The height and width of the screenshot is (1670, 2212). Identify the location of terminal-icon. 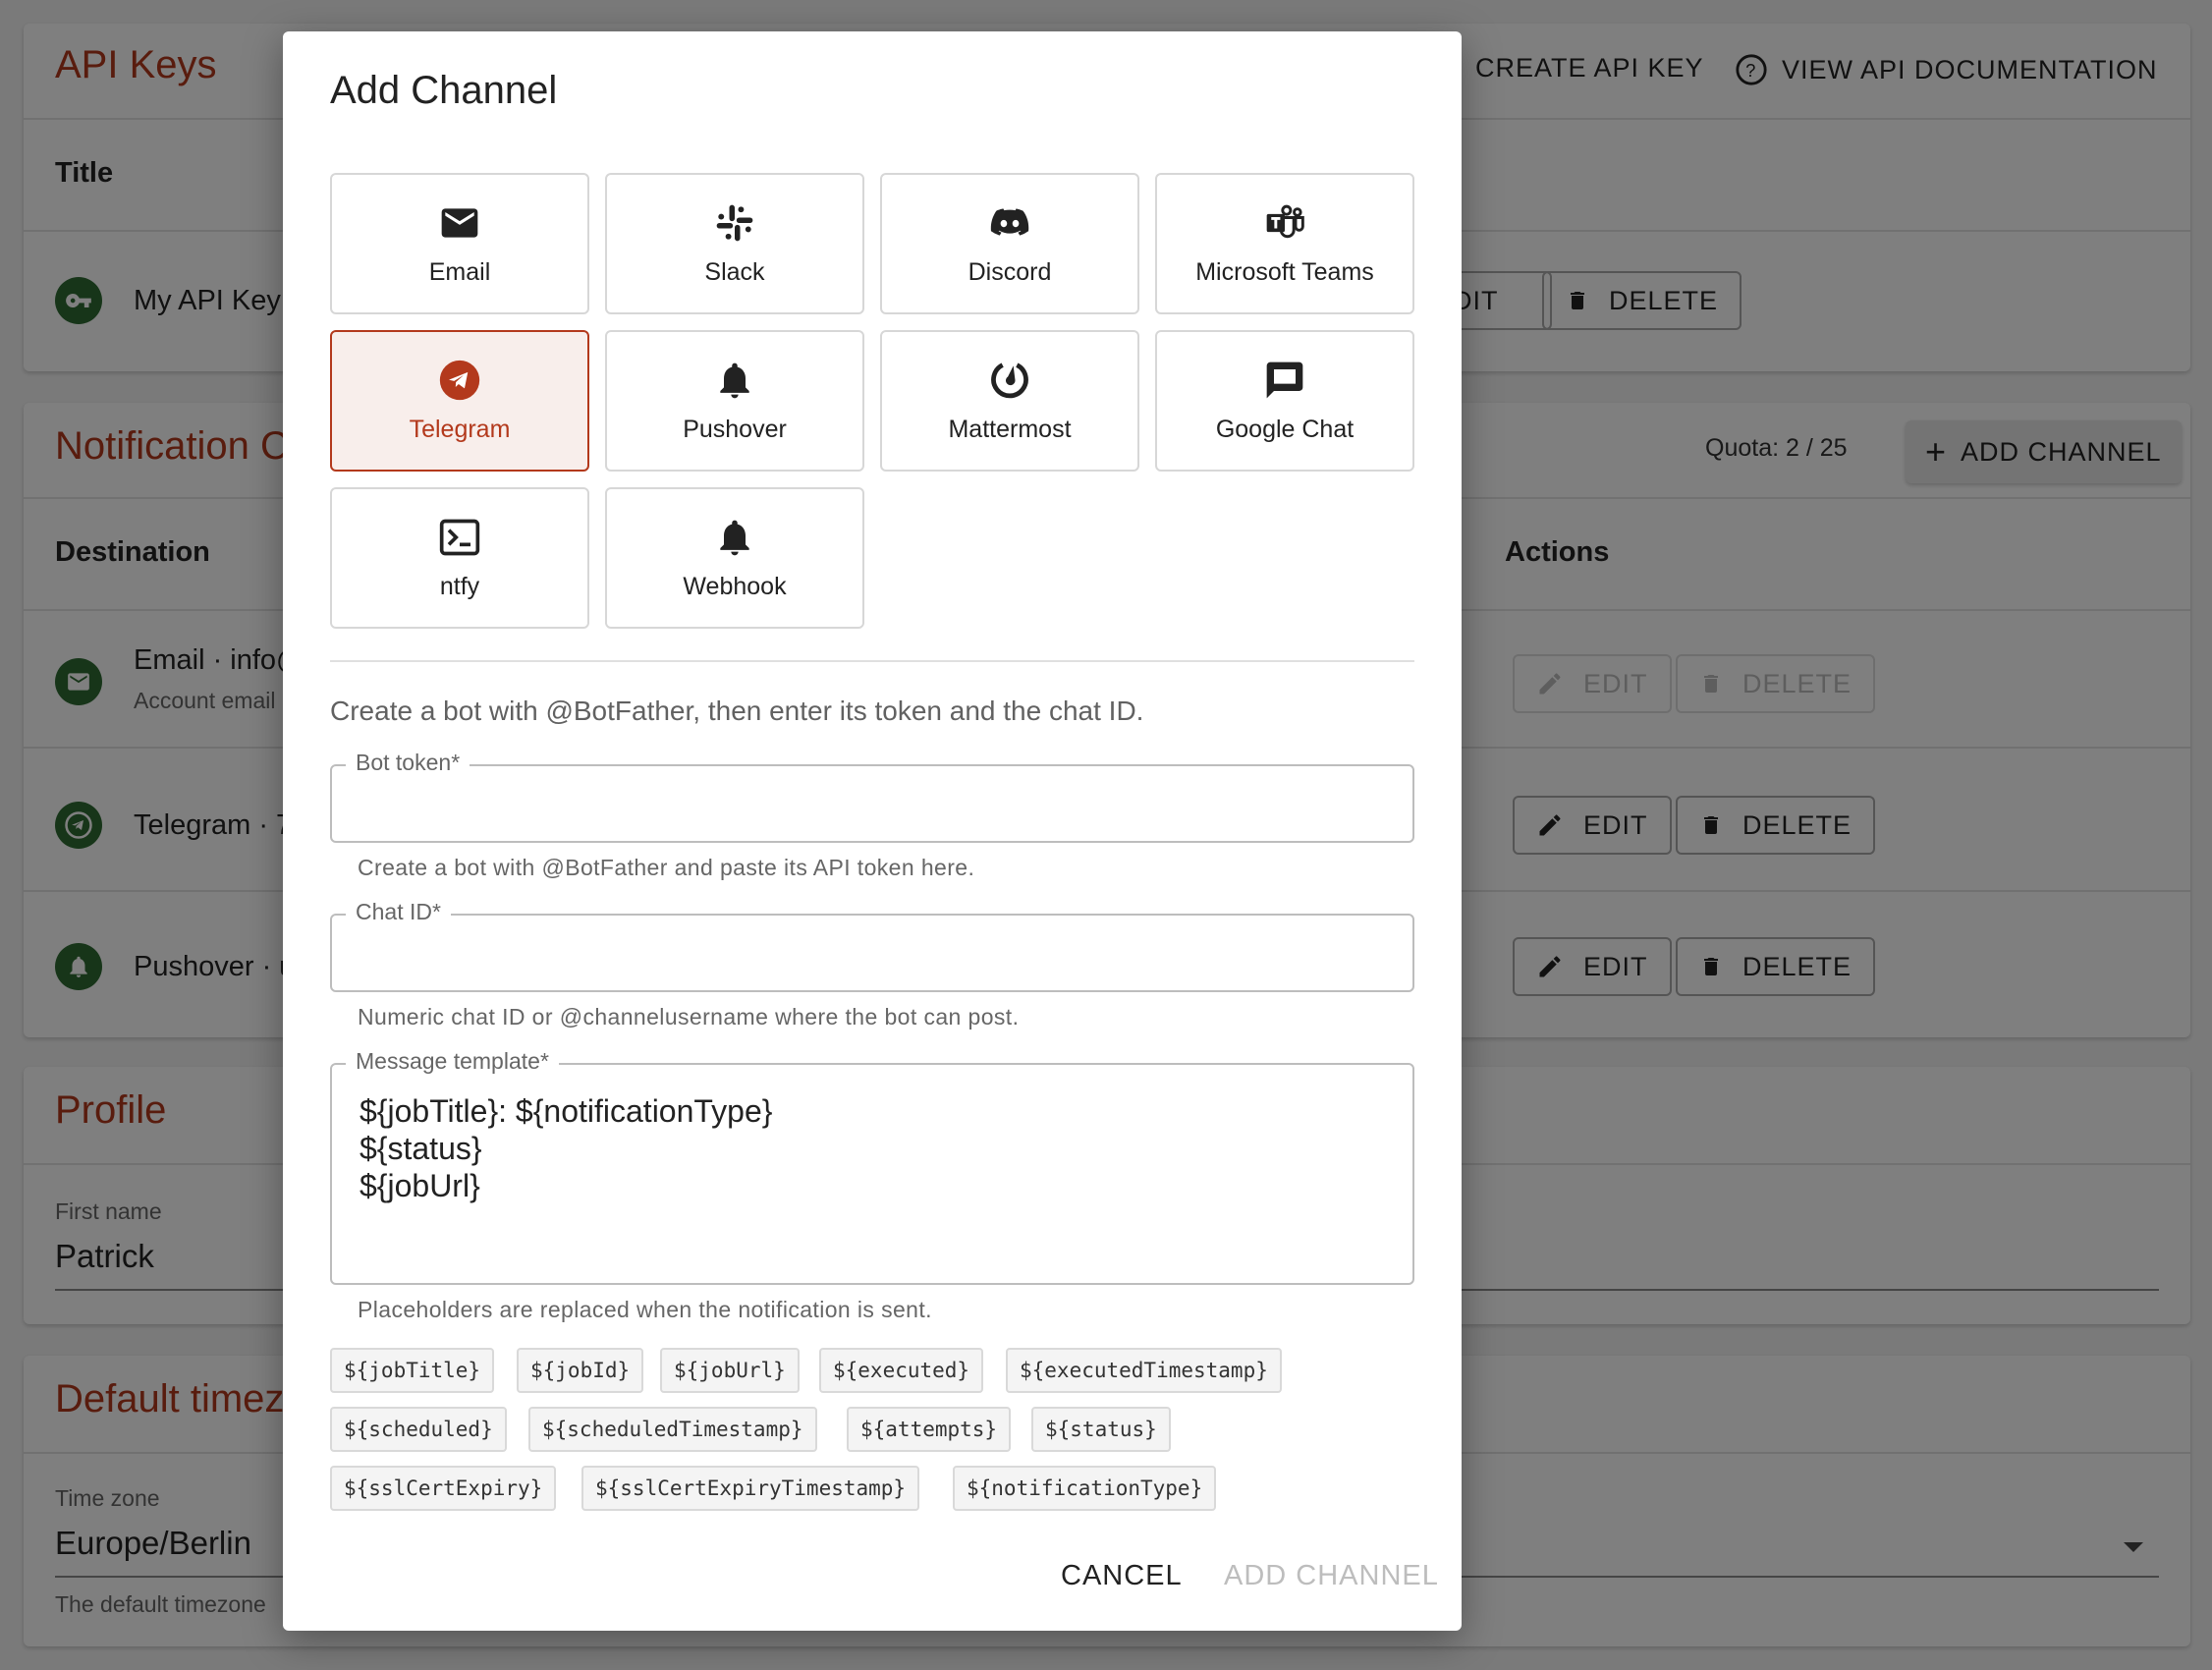
(459, 537).